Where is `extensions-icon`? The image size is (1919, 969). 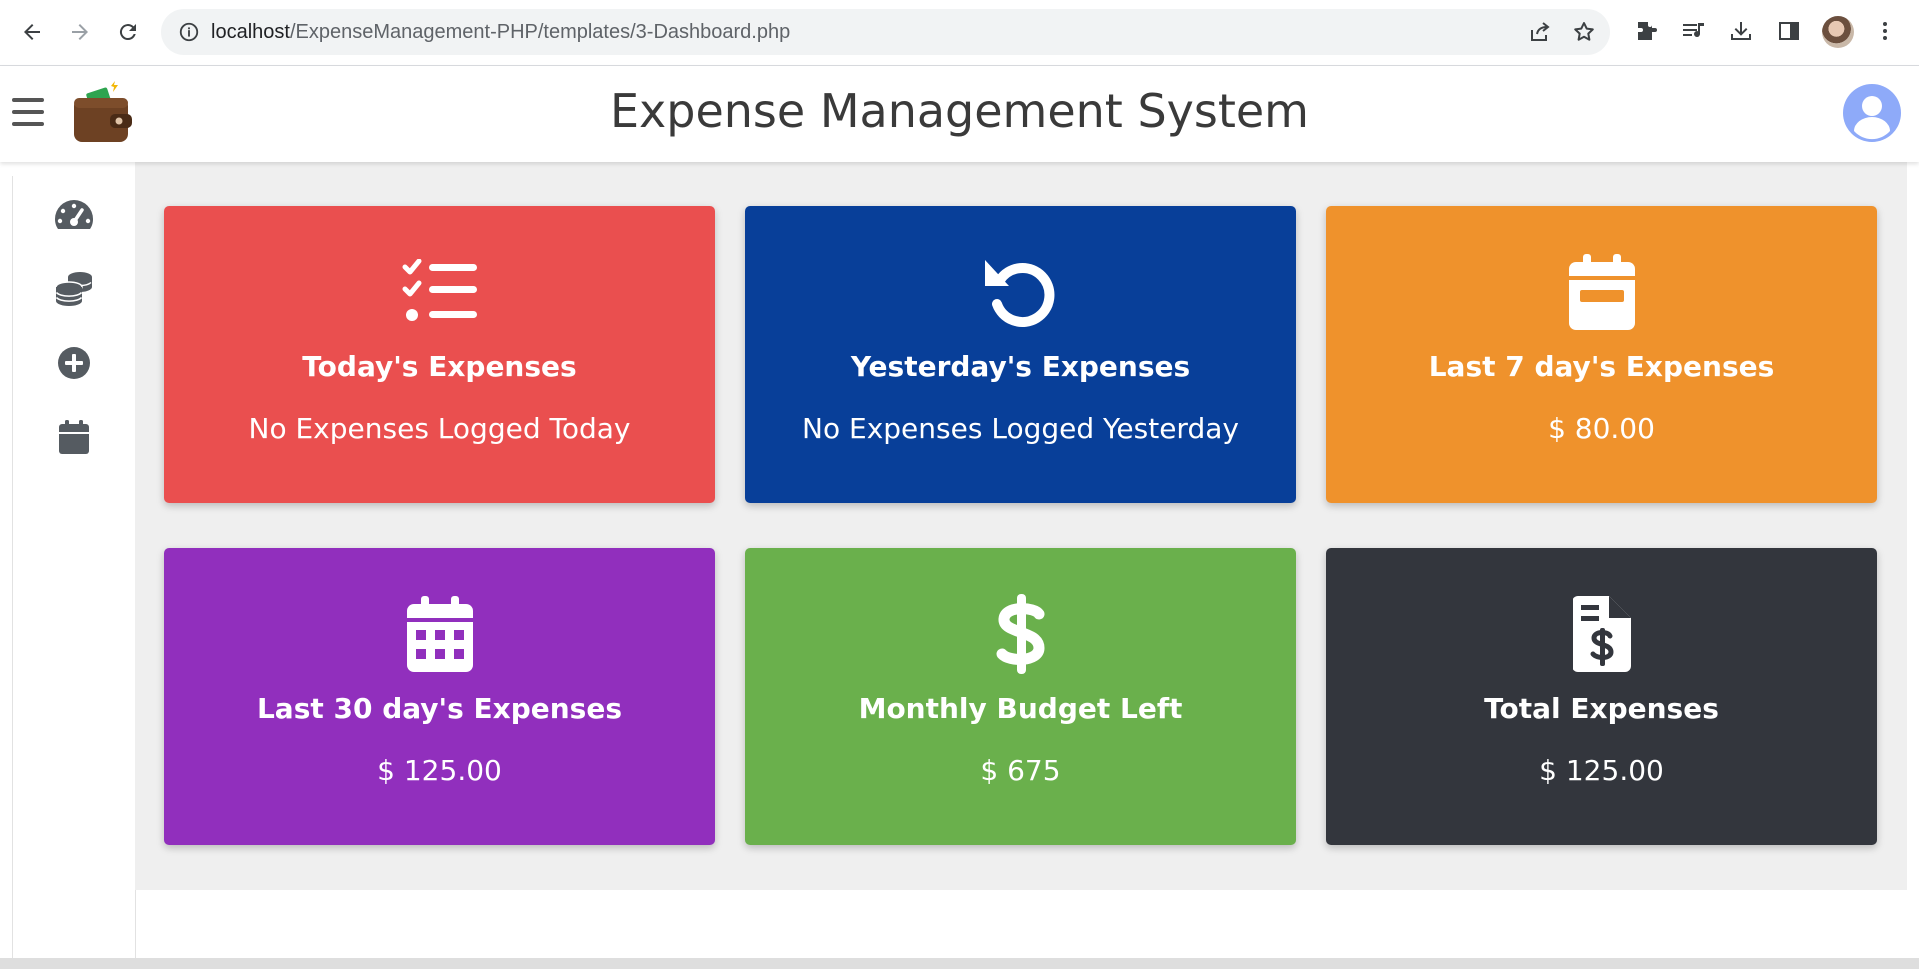 extensions-icon is located at coordinates (1647, 31).